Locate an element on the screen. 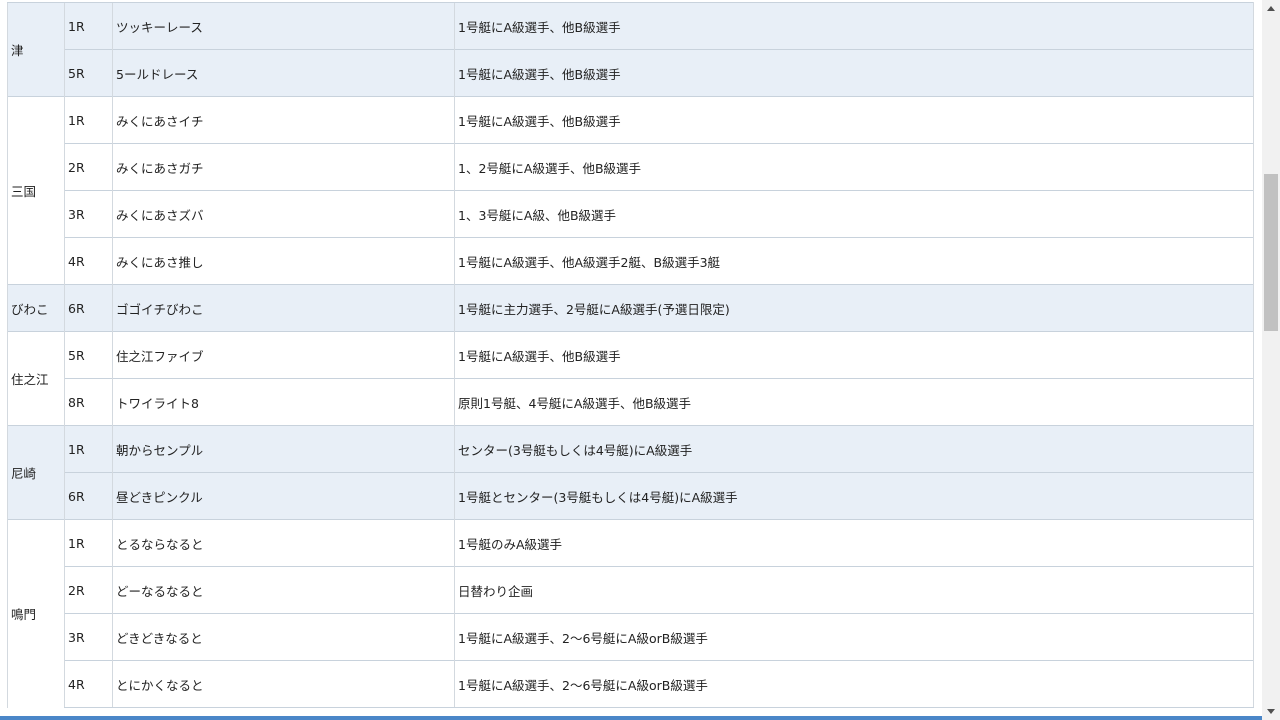 This screenshot has height=720, width=1280. race-number-cell: 8R is located at coordinates (88, 402).